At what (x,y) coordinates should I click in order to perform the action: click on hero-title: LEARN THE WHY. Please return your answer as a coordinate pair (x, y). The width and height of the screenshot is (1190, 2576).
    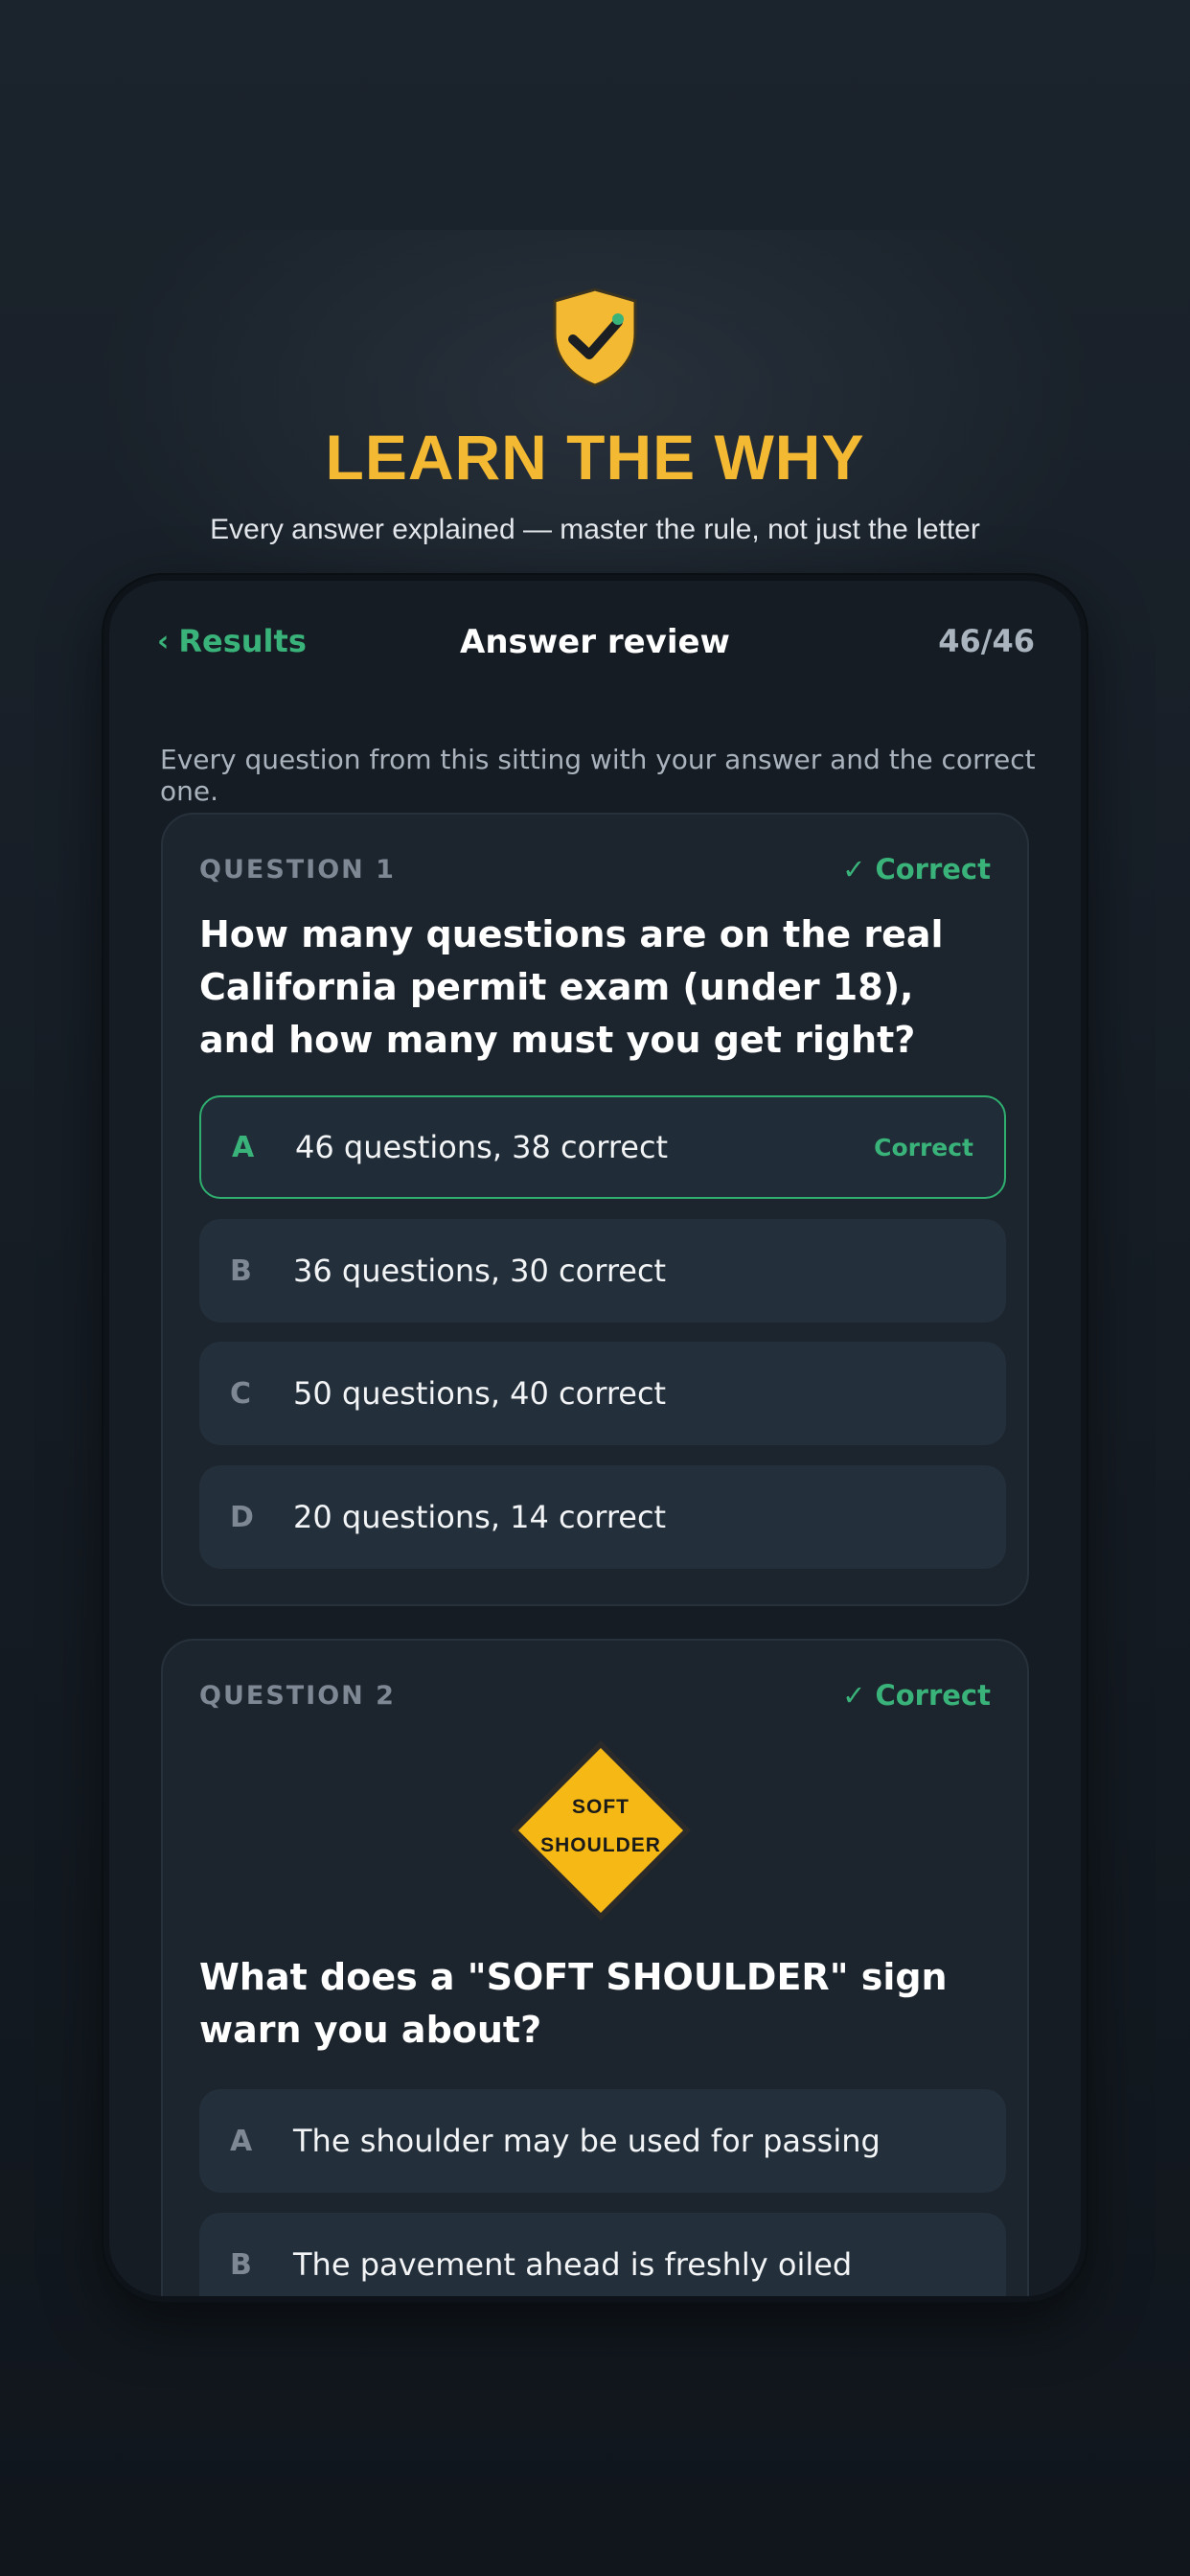
    Looking at the image, I should click on (595, 457).